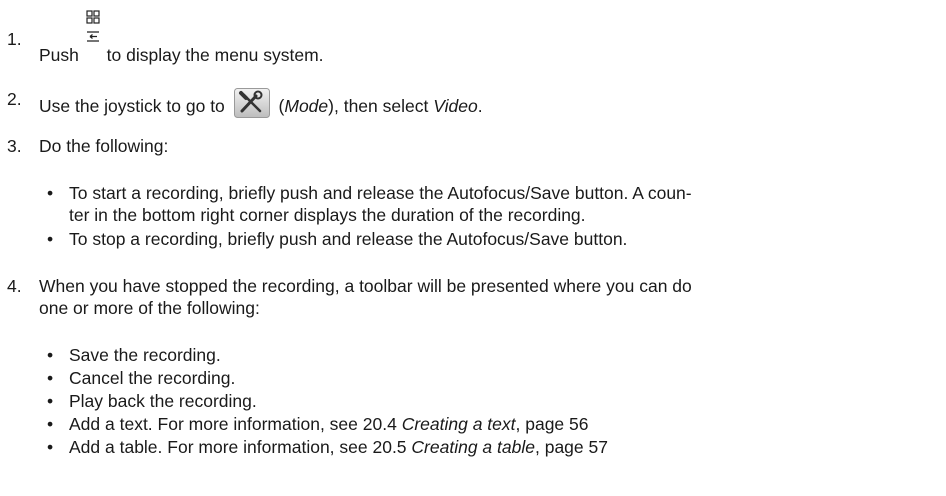 Image resolution: width=946 pixels, height=496 pixels. What do you see at coordinates (251, 103) in the screenshot?
I see `tools-icon` at bounding box center [251, 103].